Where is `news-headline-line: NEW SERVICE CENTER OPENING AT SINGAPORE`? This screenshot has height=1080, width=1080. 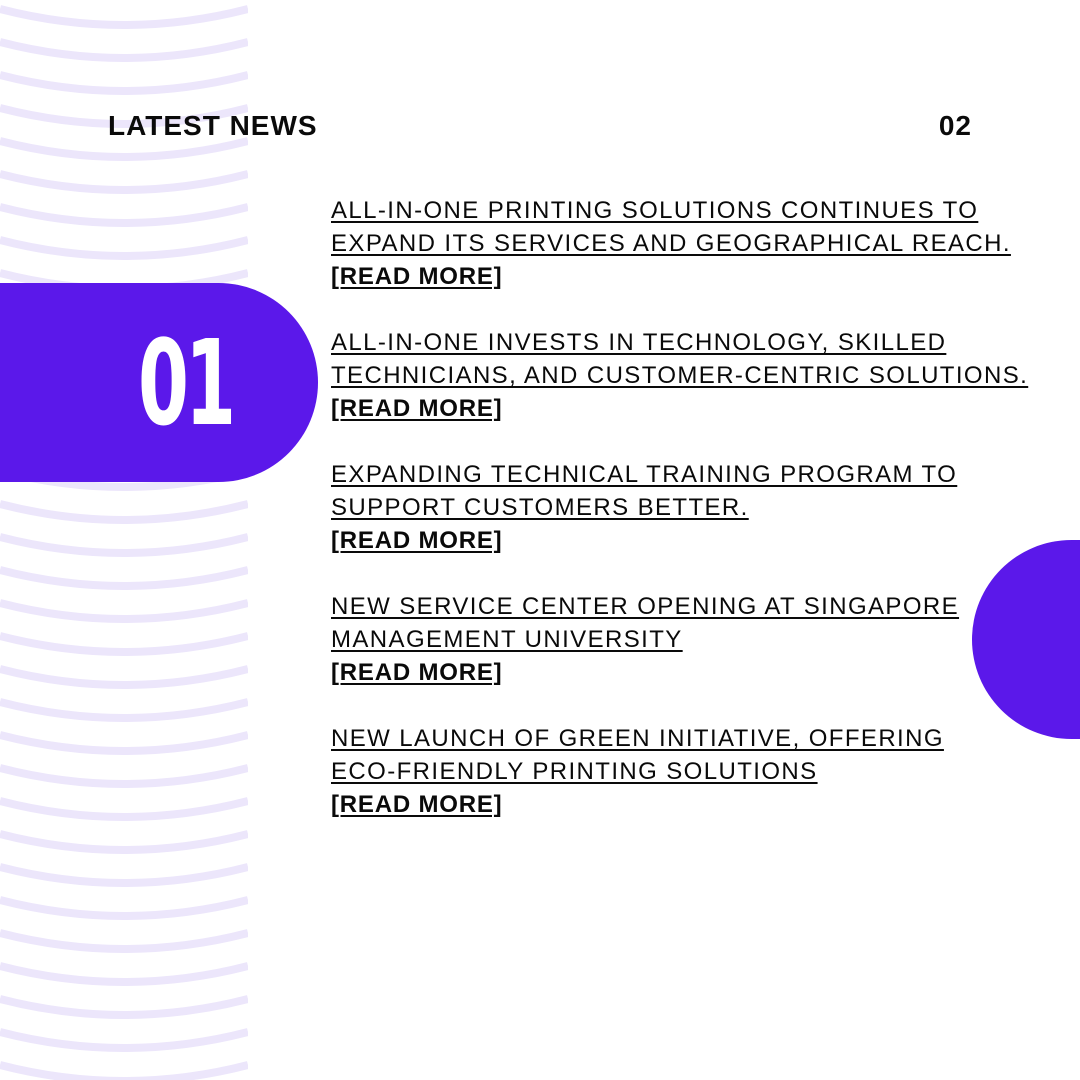
news-headline-line: NEW SERVICE CENTER OPENING AT SINGAPORE is located at coordinates (691, 606).